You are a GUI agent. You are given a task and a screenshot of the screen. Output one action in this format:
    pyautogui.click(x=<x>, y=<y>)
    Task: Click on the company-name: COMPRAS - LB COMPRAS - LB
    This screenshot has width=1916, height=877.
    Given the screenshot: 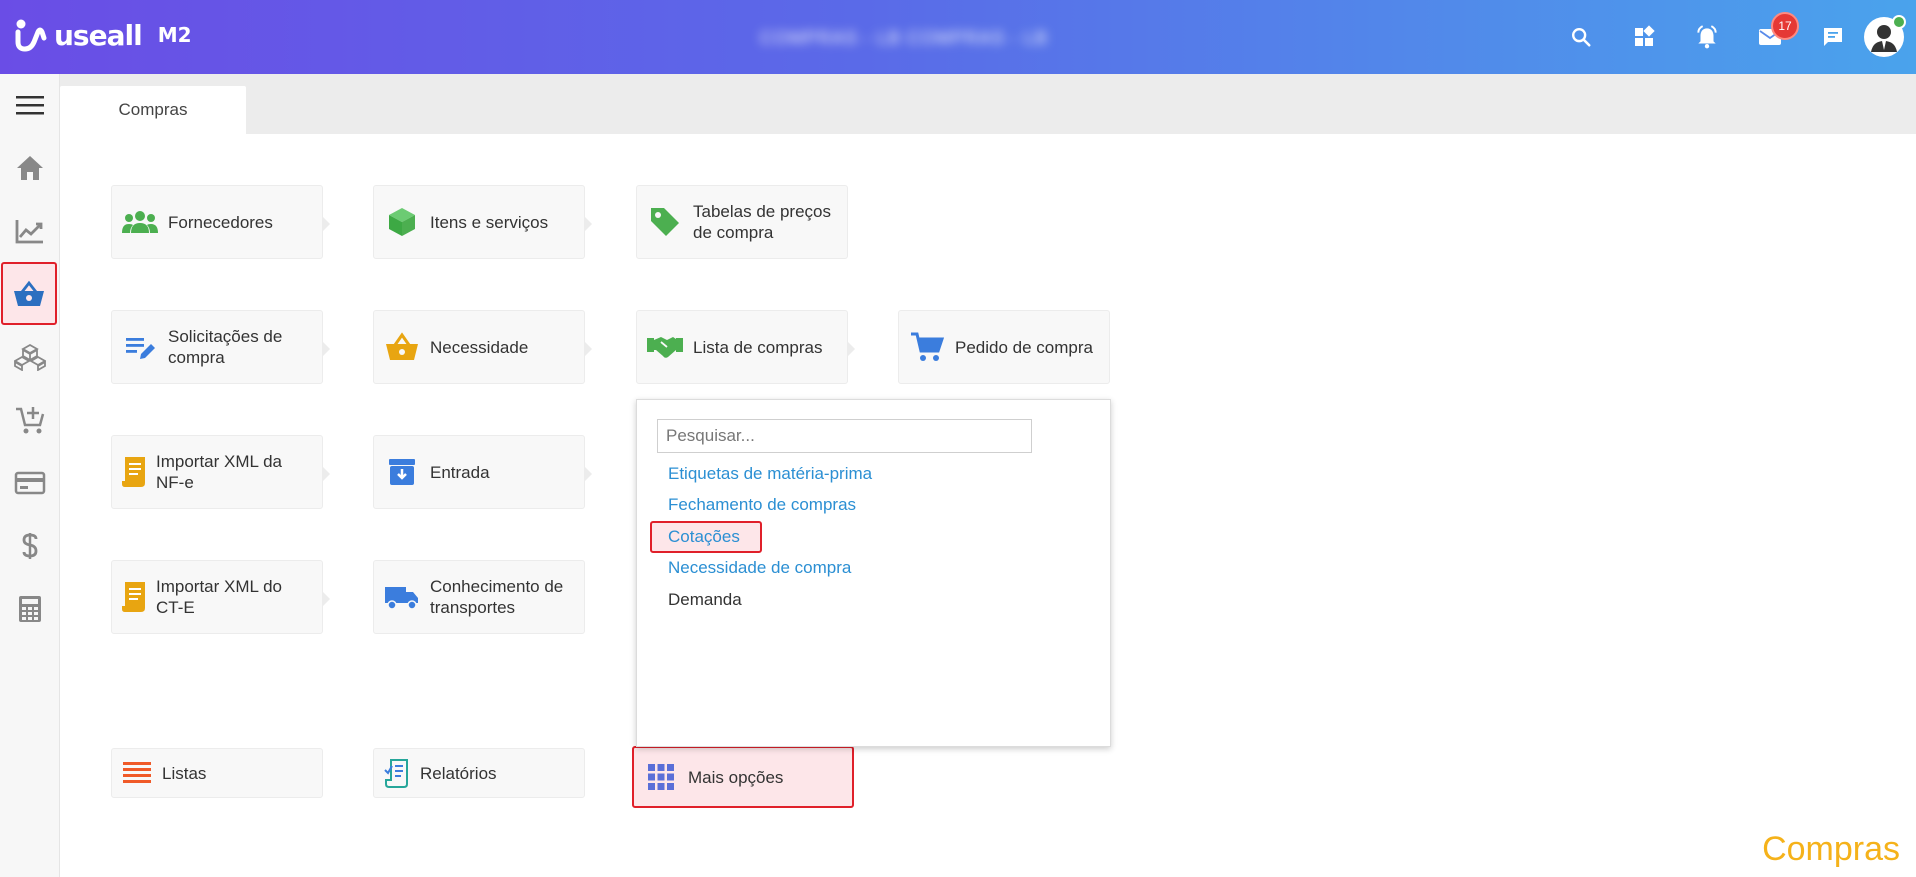 What is the action you would take?
    pyautogui.click(x=904, y=38)
    